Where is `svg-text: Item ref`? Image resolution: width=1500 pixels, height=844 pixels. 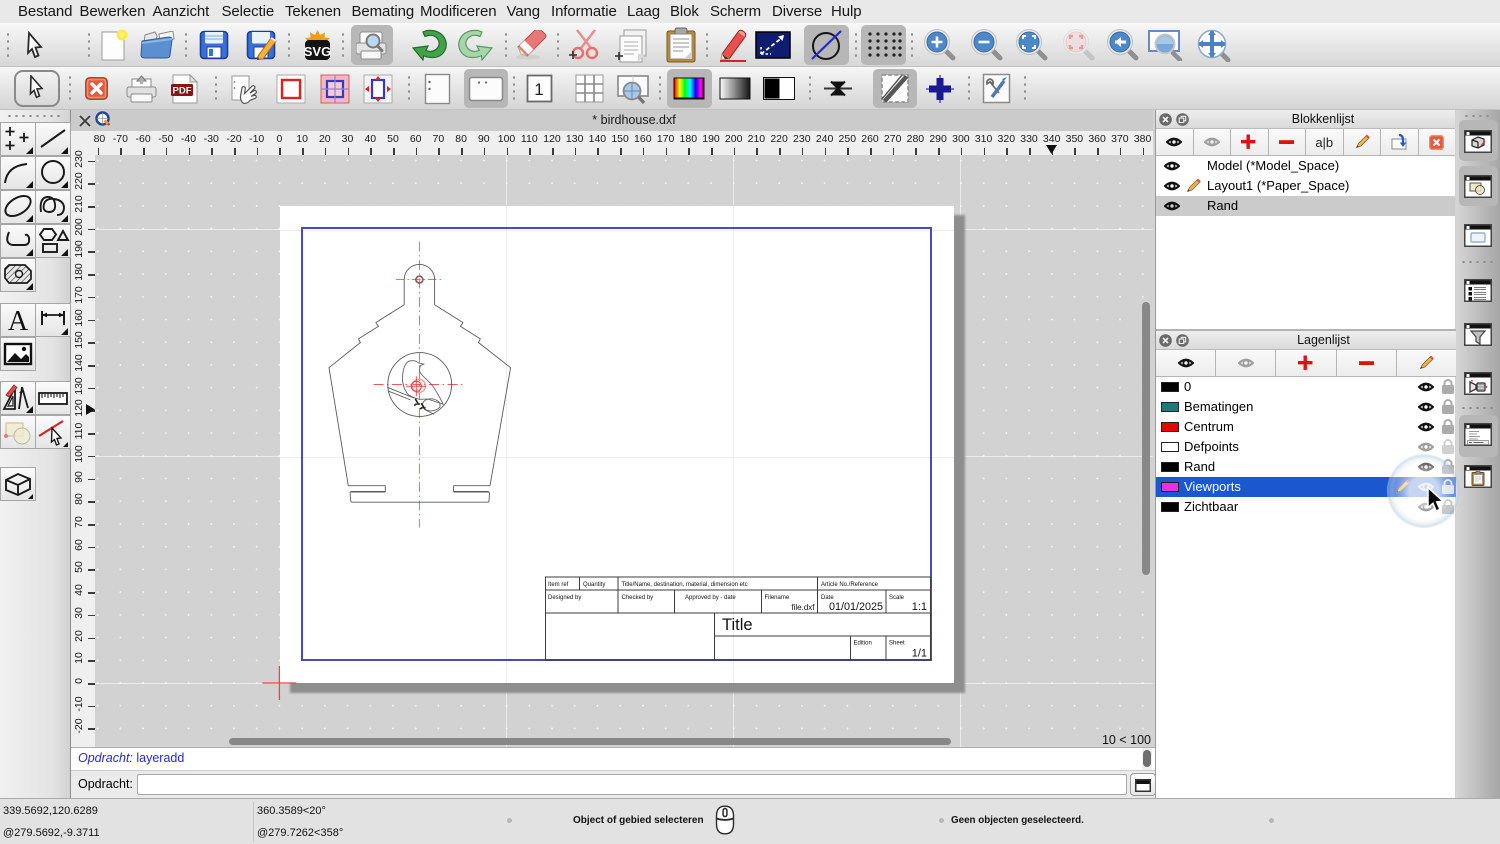
svg-text: Item ref is located at coordinates (558, 585).